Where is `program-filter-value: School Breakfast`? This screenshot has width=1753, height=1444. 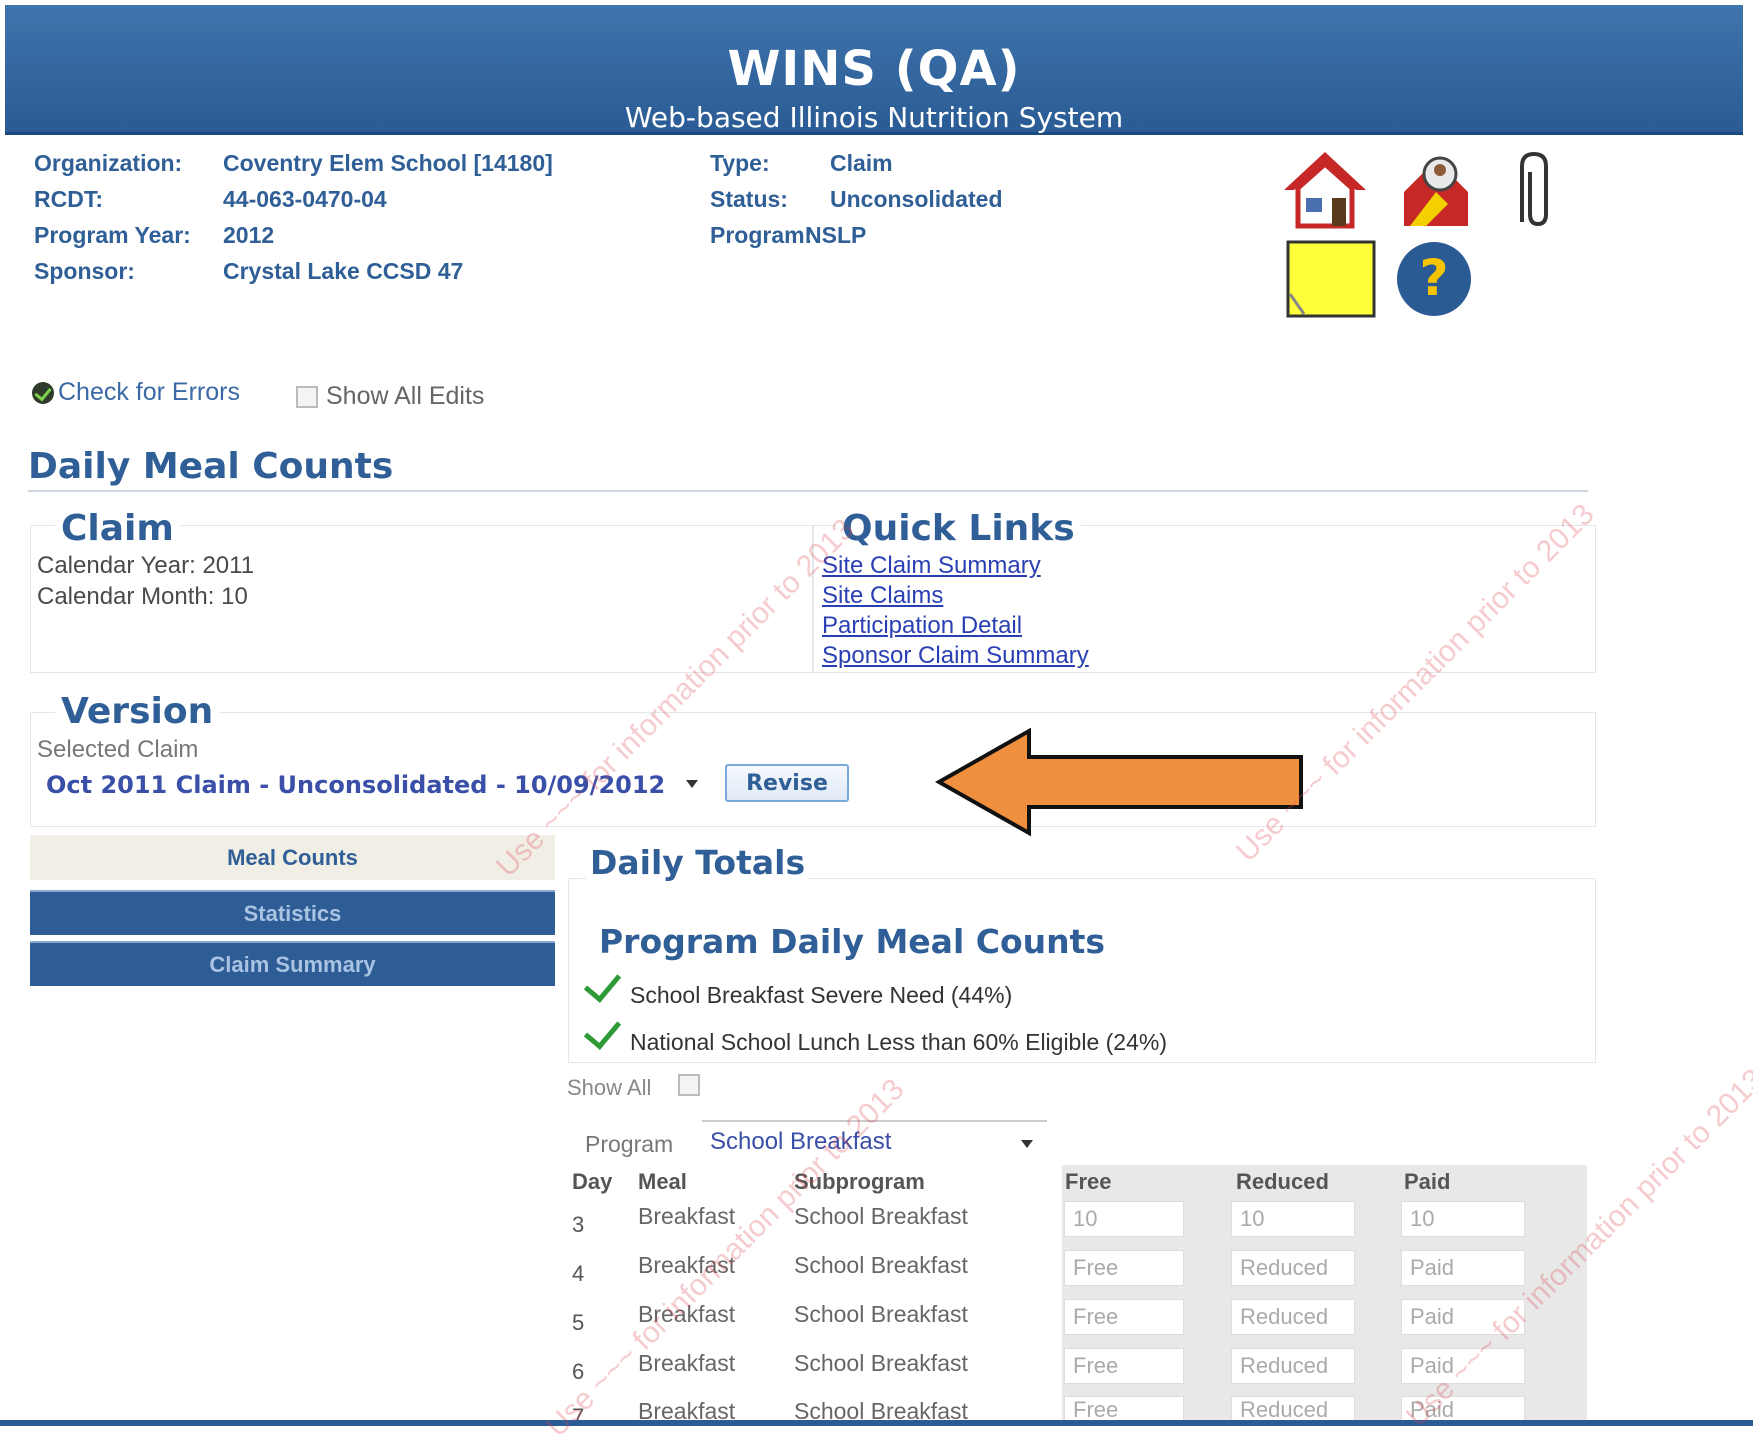 program-filter-value: School Breakfast is located at coordinates (801, 1141).